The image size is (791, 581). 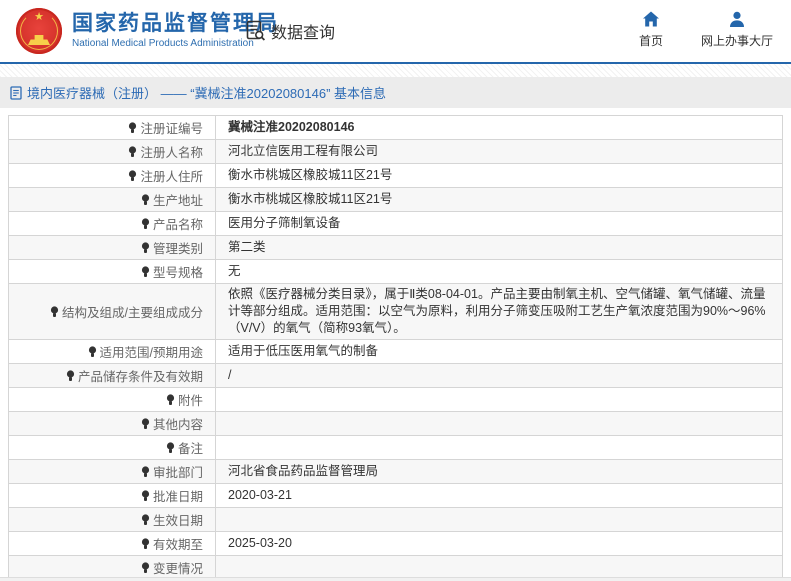 I want to click on breadcrumb-text: 境内医疗器械（注册） —— “冀械注准20202080146” 基本信息, so click(x=207, y=93).